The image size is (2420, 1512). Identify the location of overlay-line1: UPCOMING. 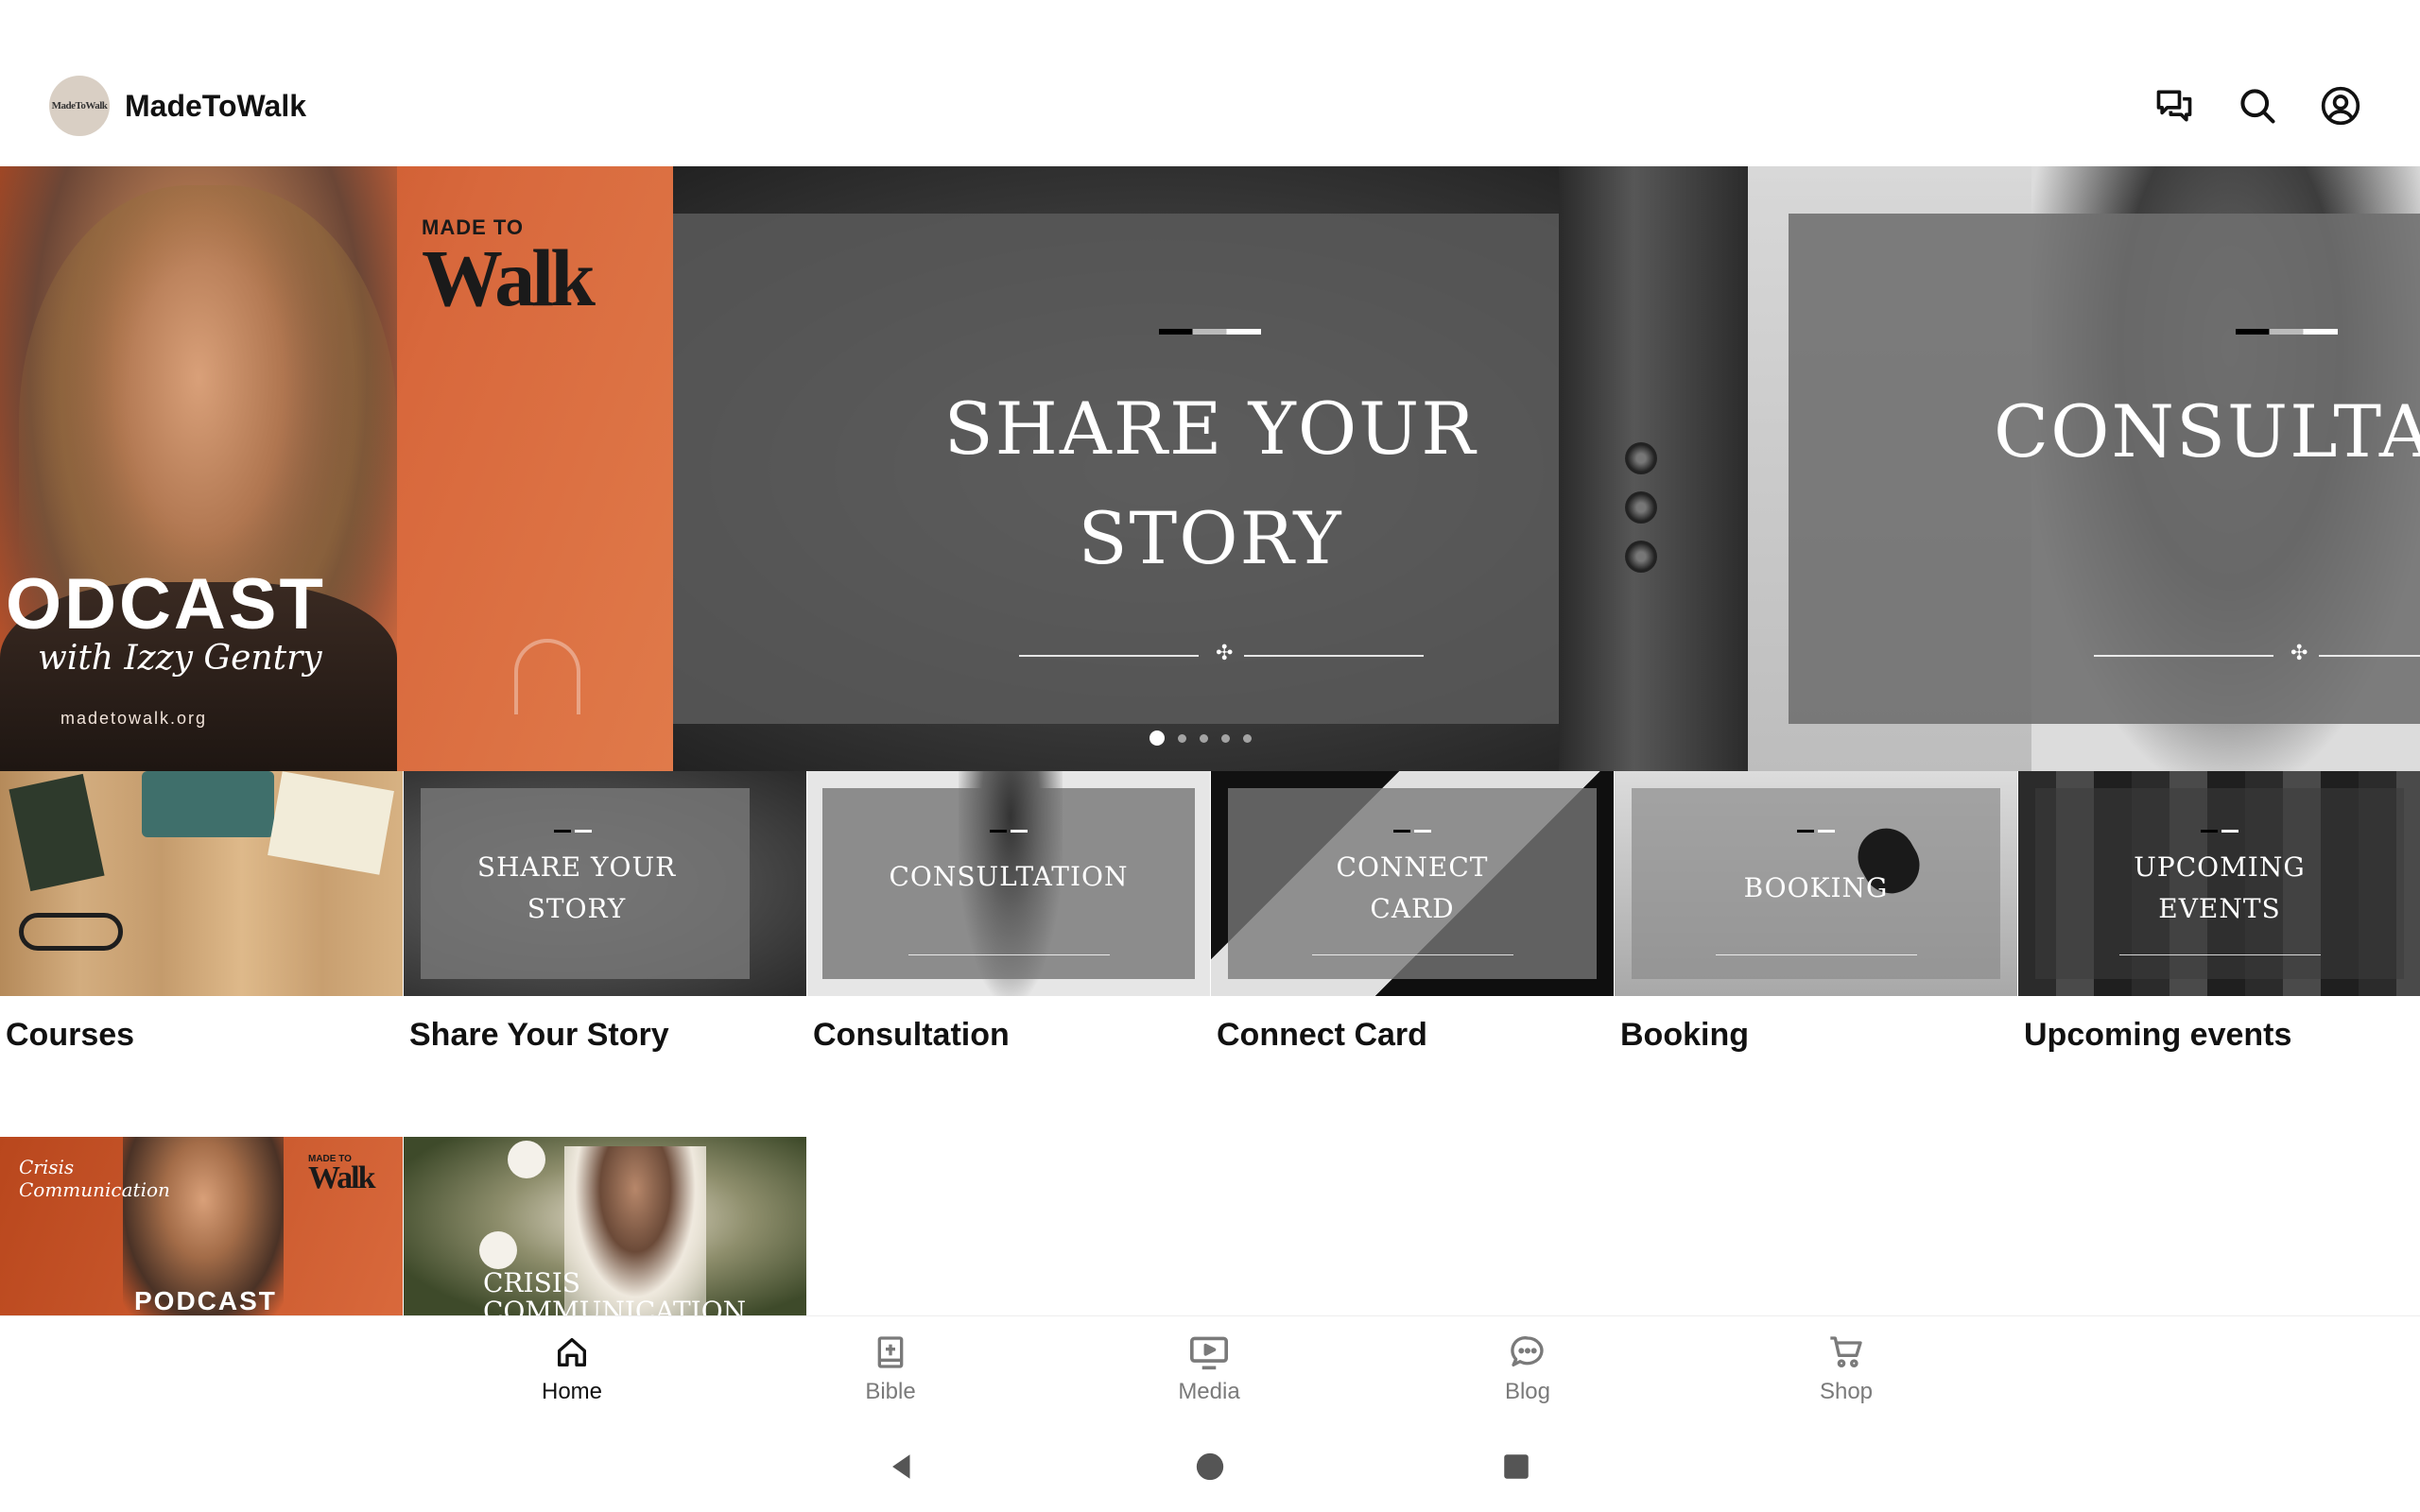
(2220, 867).